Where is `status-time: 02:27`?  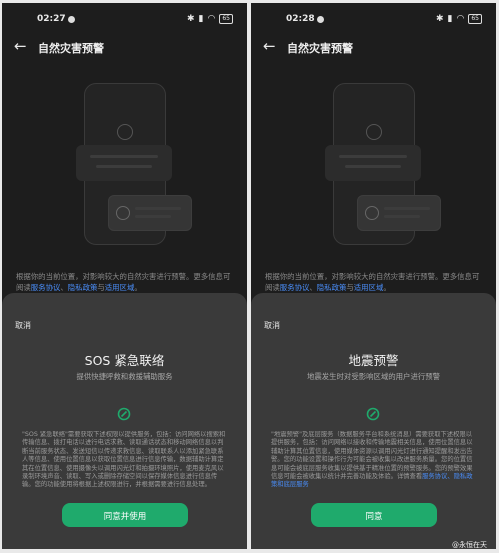 status-time: 02:27 is located at coordinates (51, 19).